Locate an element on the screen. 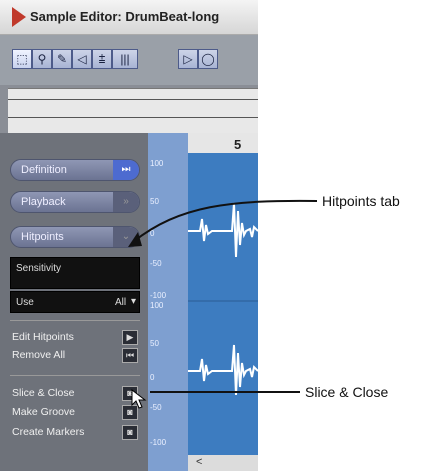  playback-tab-label: Playback is located at coordinates (43, 202).